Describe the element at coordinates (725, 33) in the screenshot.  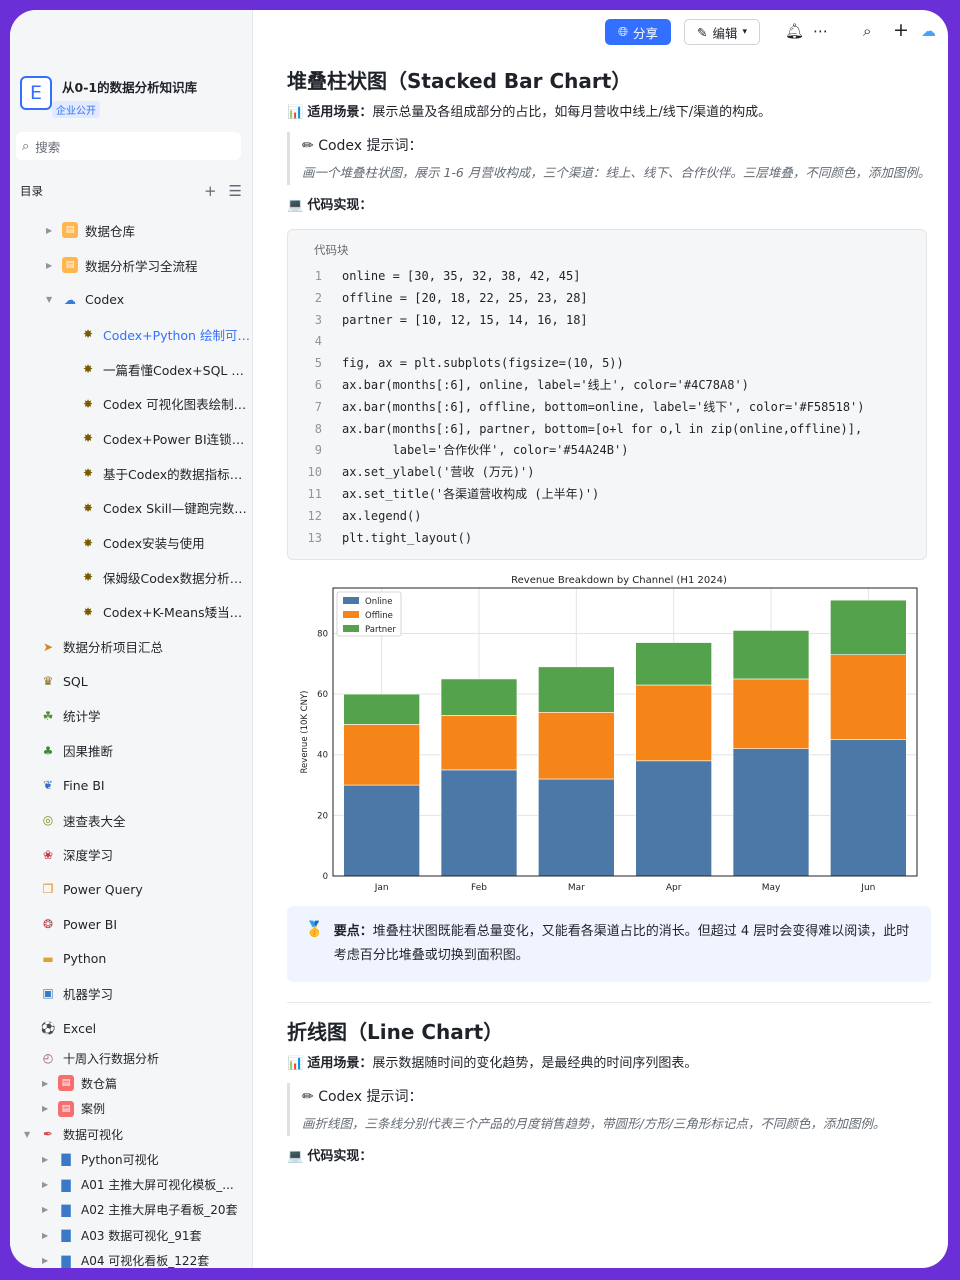
I see `edit-label: 编辑` at that location.